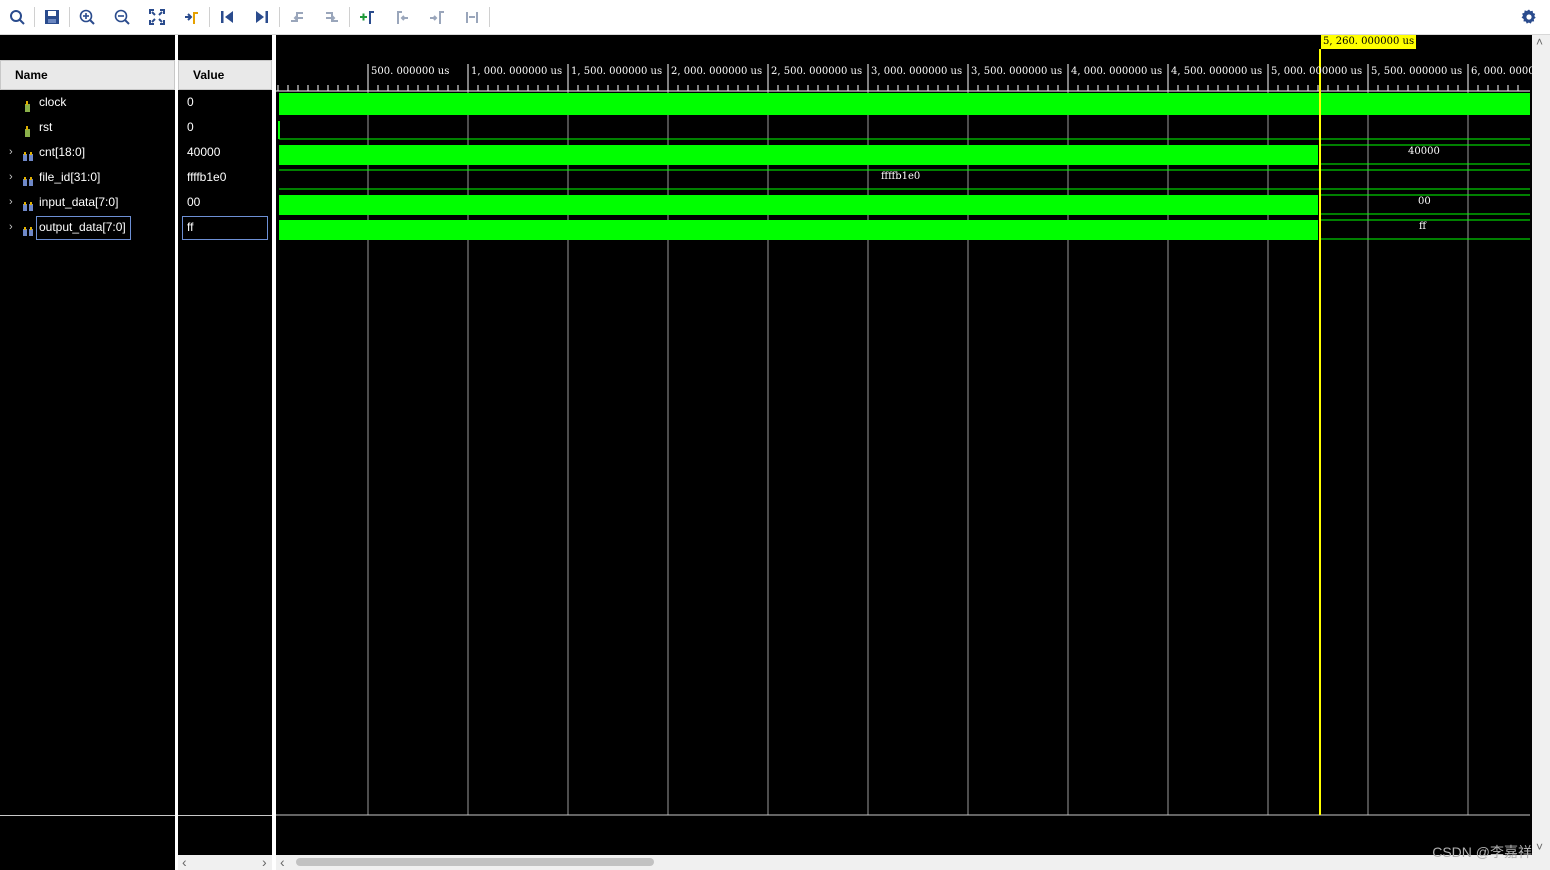 The height and width of the screenshot is (870, 1550). I want to click on output-data-wave-label: ff, so click(1423, 226).